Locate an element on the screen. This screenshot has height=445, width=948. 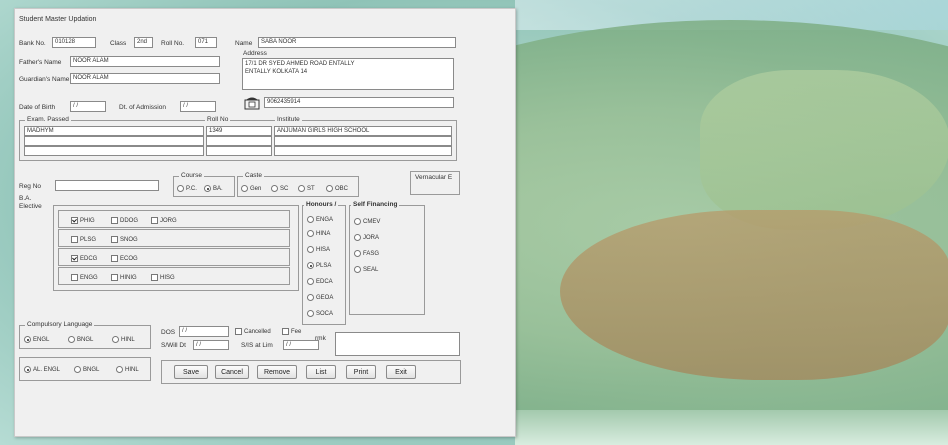
admission-input: / / is located at coordinates (198, 106).